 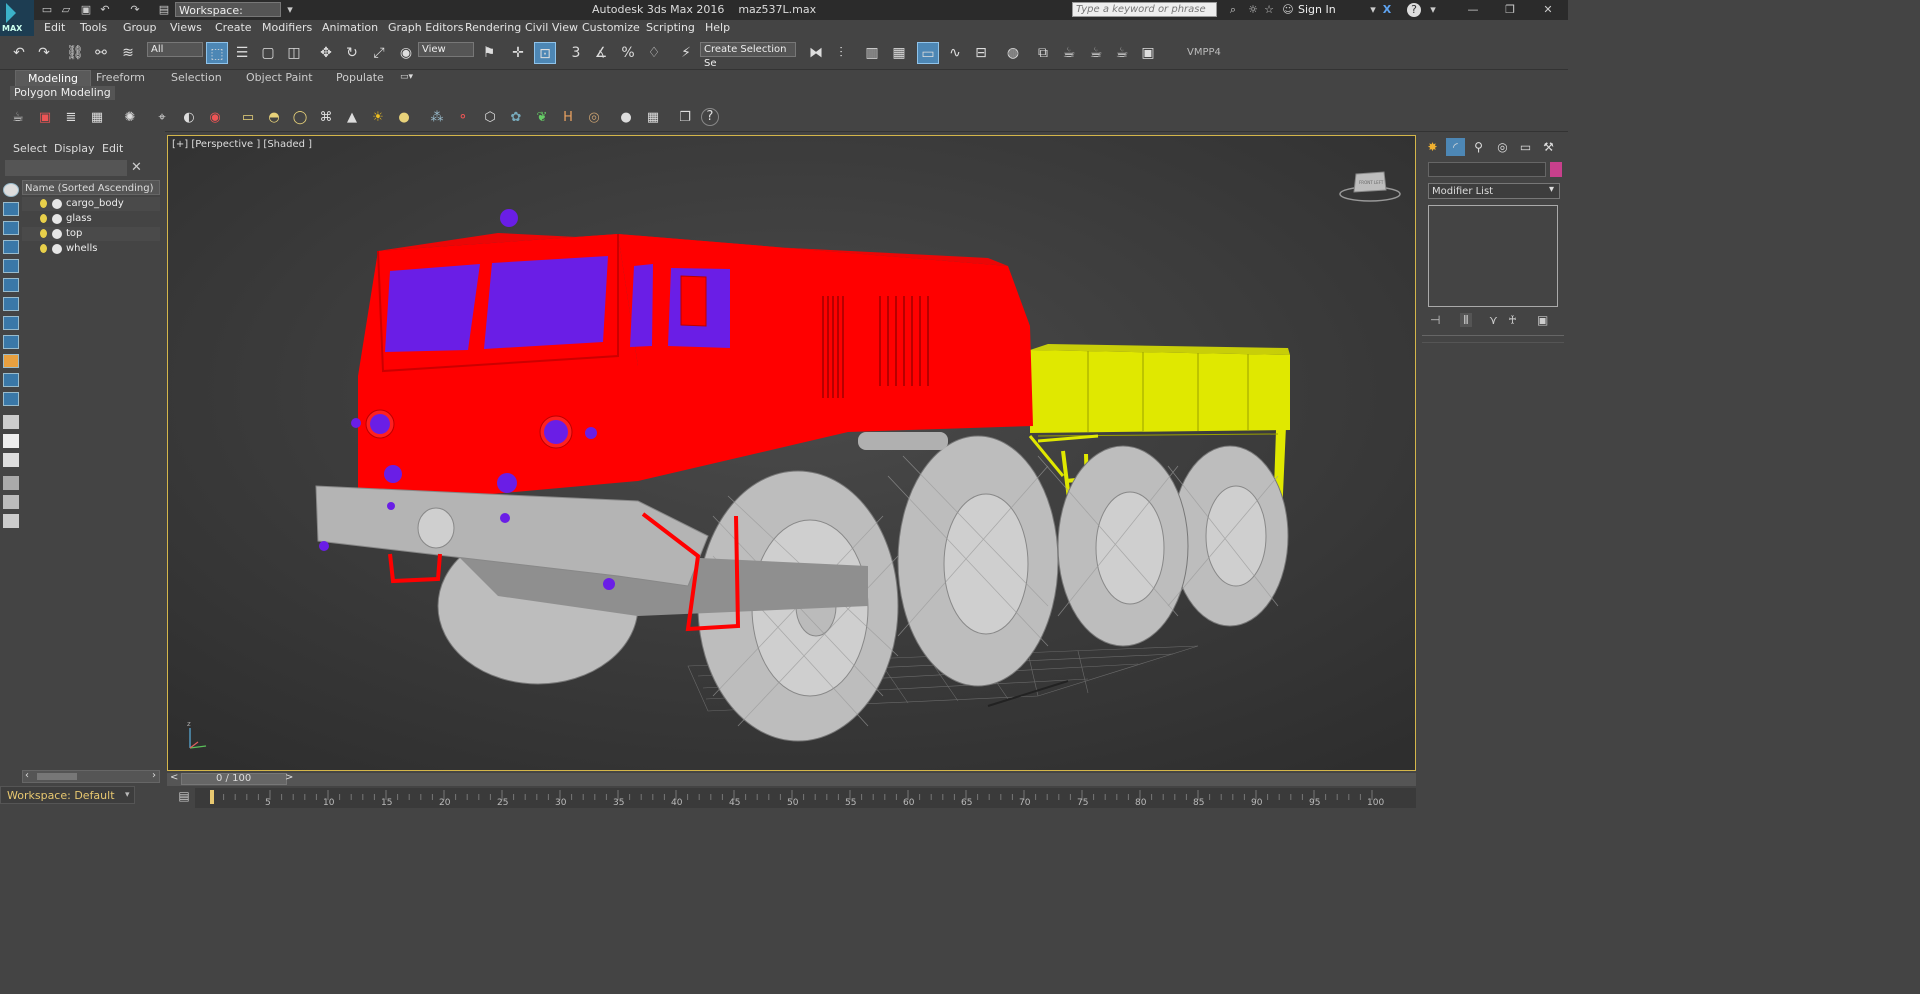 I want to click on filter-all-icon, so click(x=11, y=441).